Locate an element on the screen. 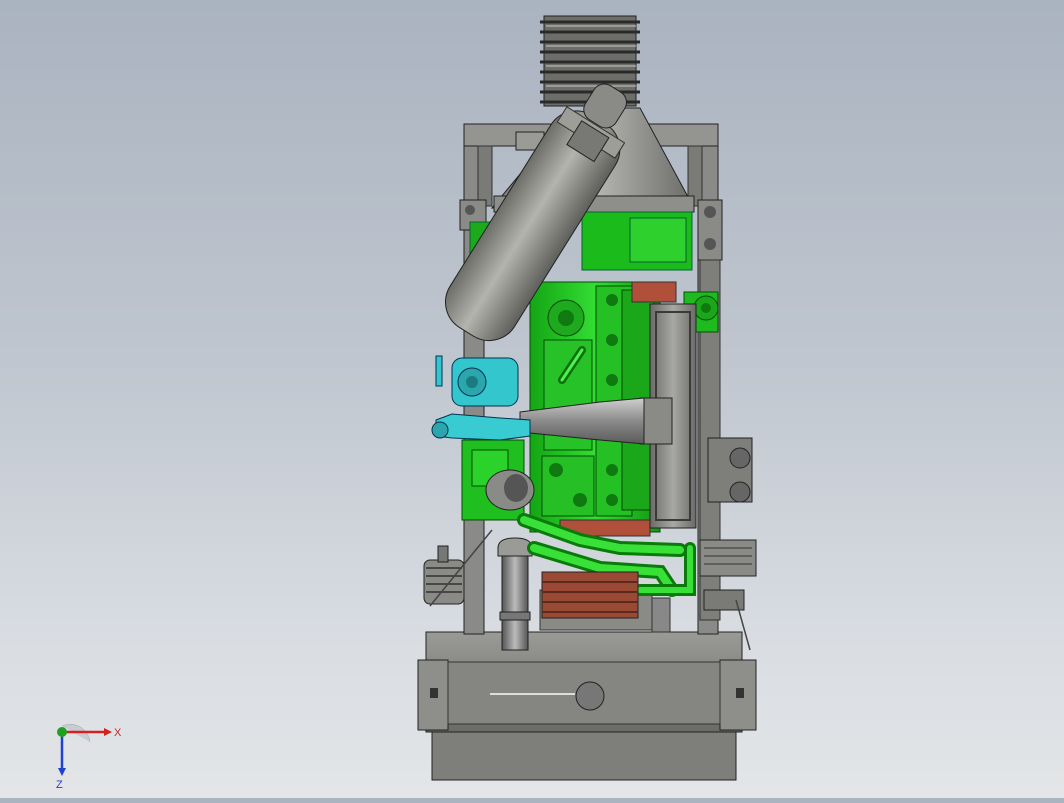 The height and width of the screenshot is (803, 1064). x-axis-head is located at coordinates (108, 732).